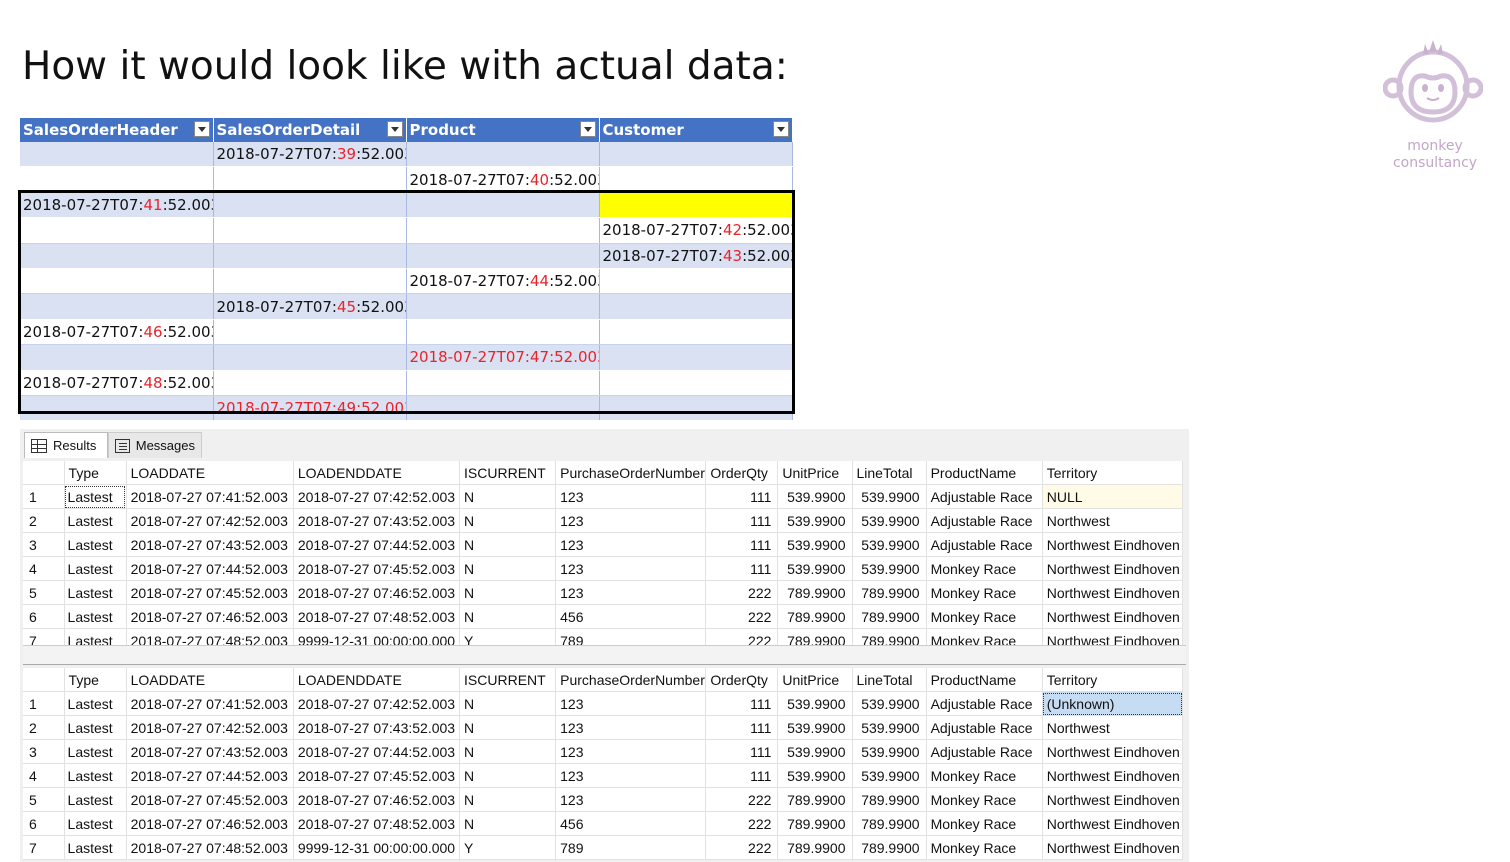  Describe the element at coordinates (696, 130) in the screenshot. I see `excel-header-customer: Customer` at that location.